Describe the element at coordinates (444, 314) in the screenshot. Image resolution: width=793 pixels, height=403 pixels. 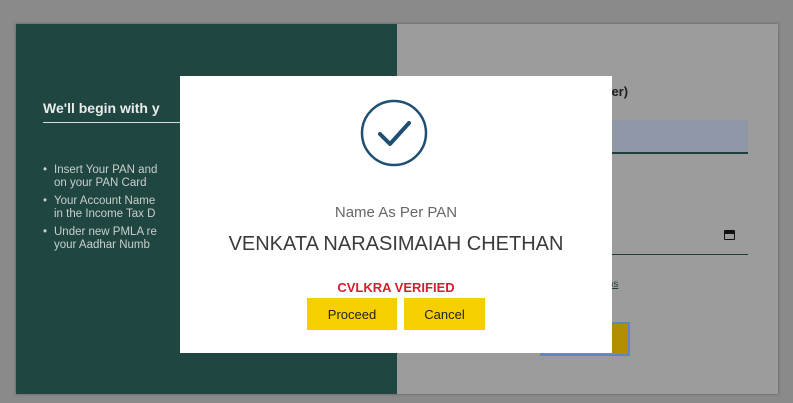
I see `cancel-button: Cancel` at that location.